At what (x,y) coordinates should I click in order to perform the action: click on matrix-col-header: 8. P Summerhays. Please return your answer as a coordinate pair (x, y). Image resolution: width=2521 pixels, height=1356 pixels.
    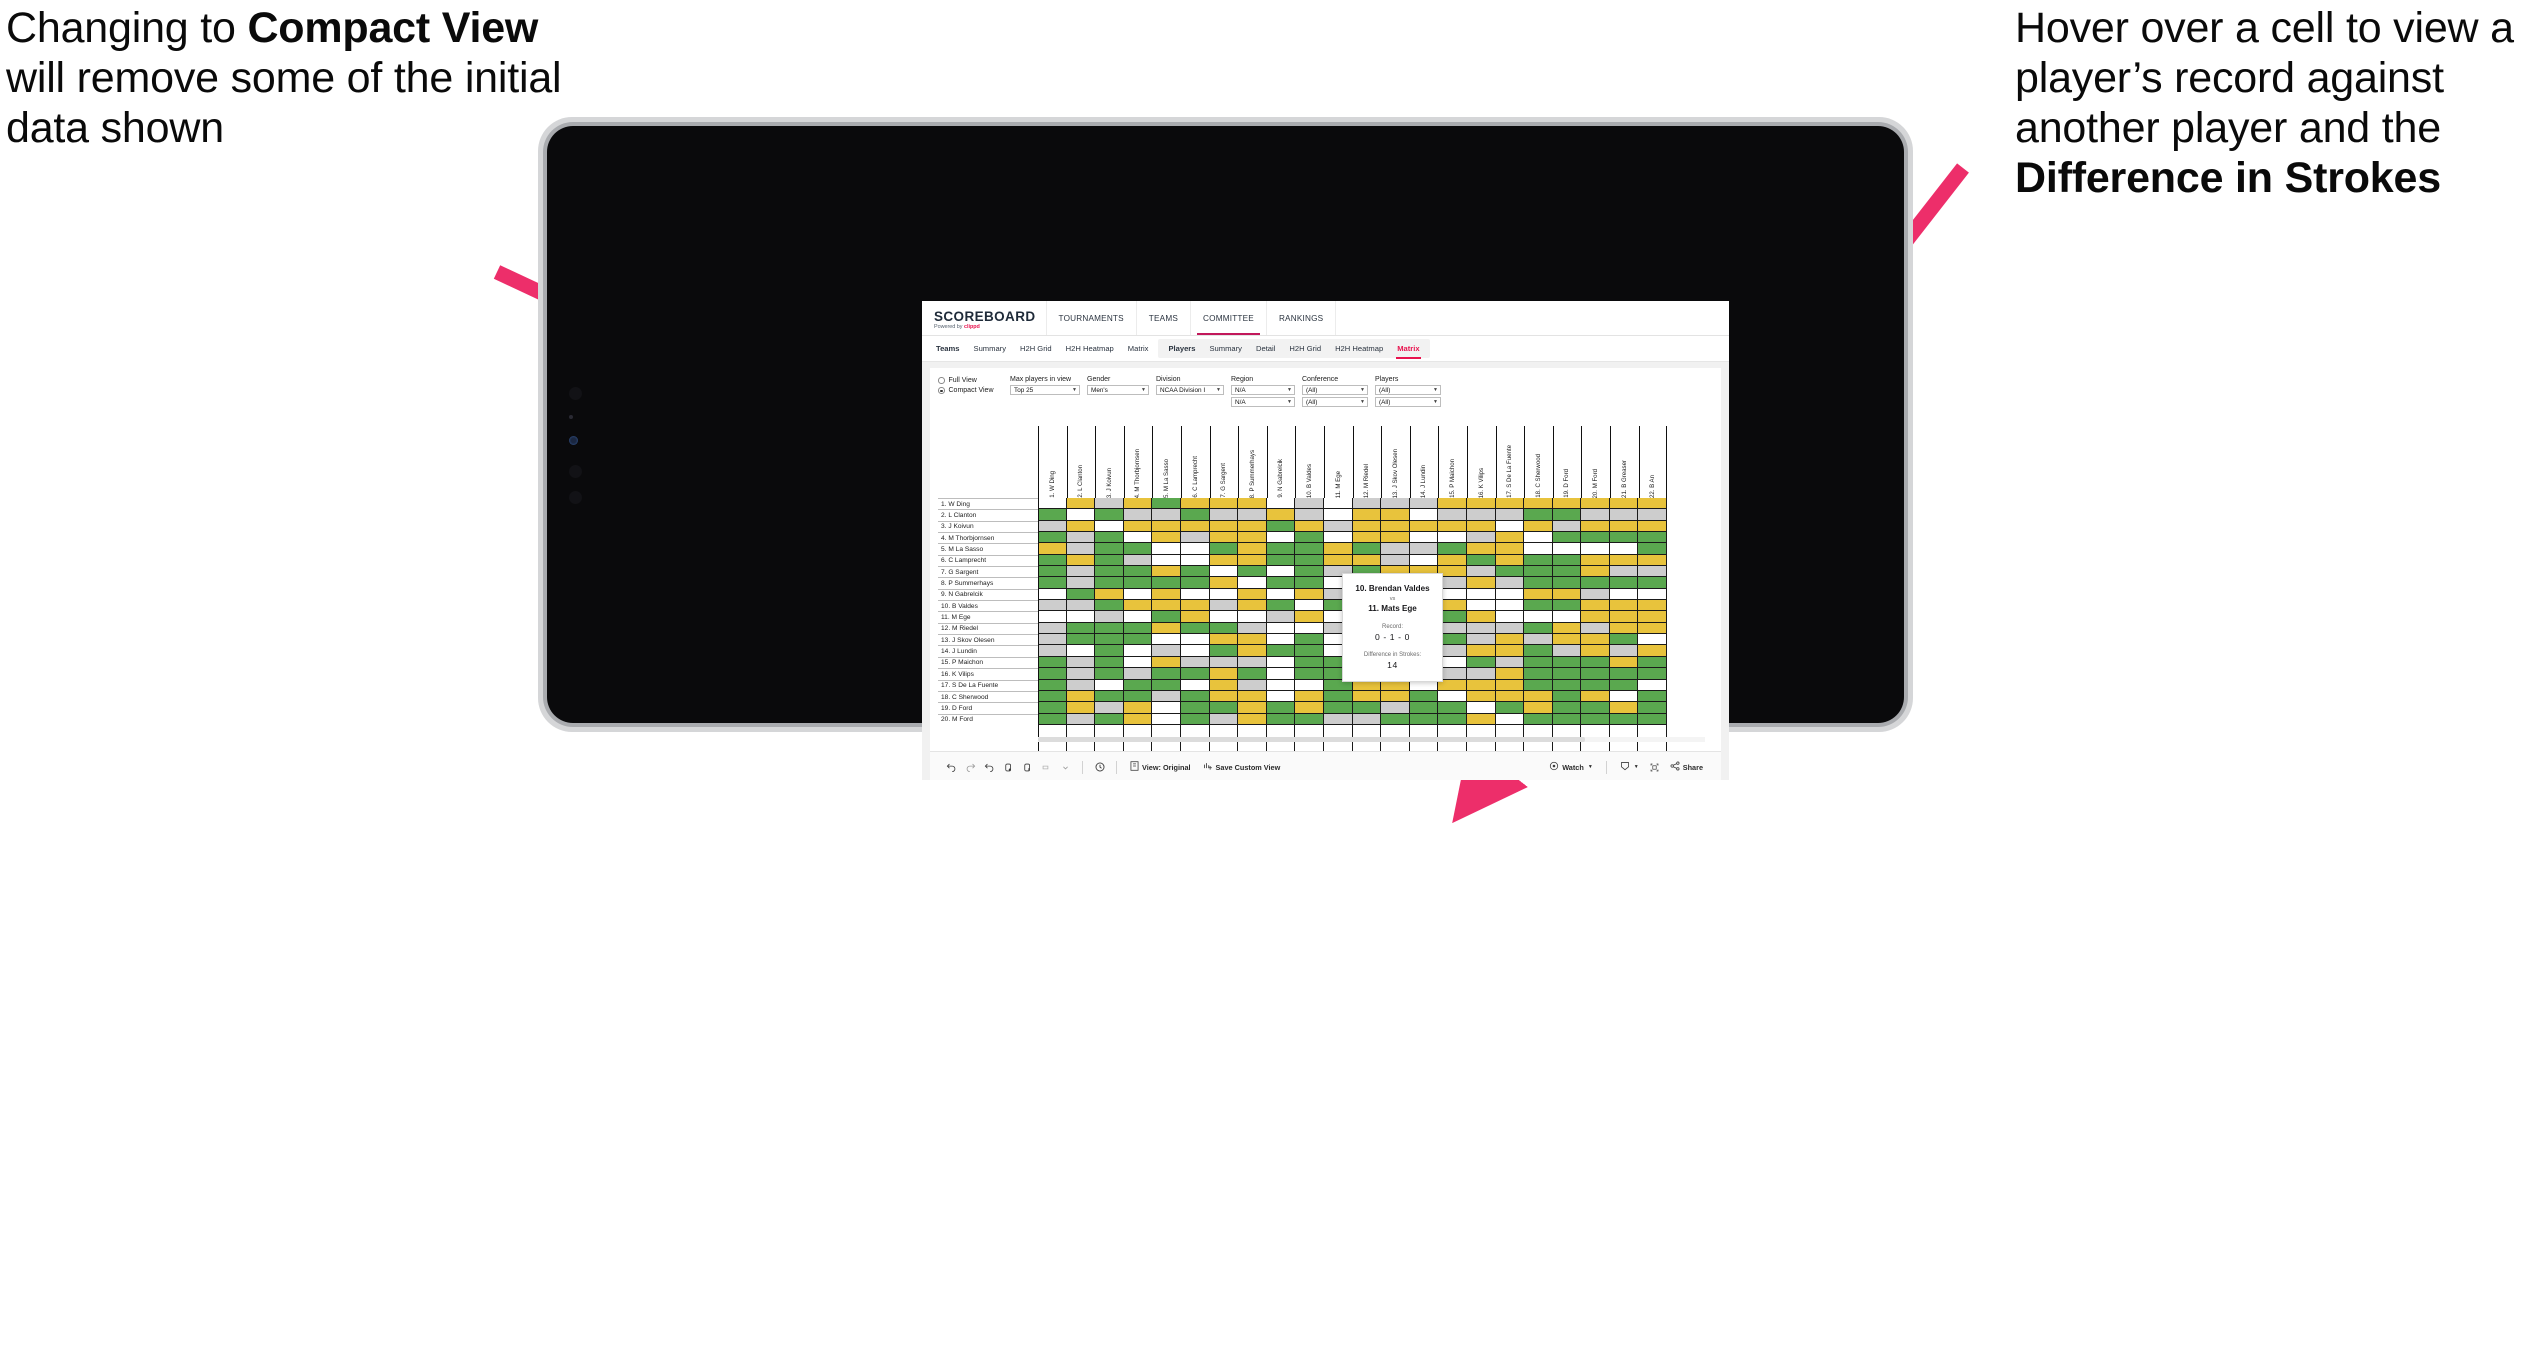
    Looking at the image, I should click on (1252, 462).